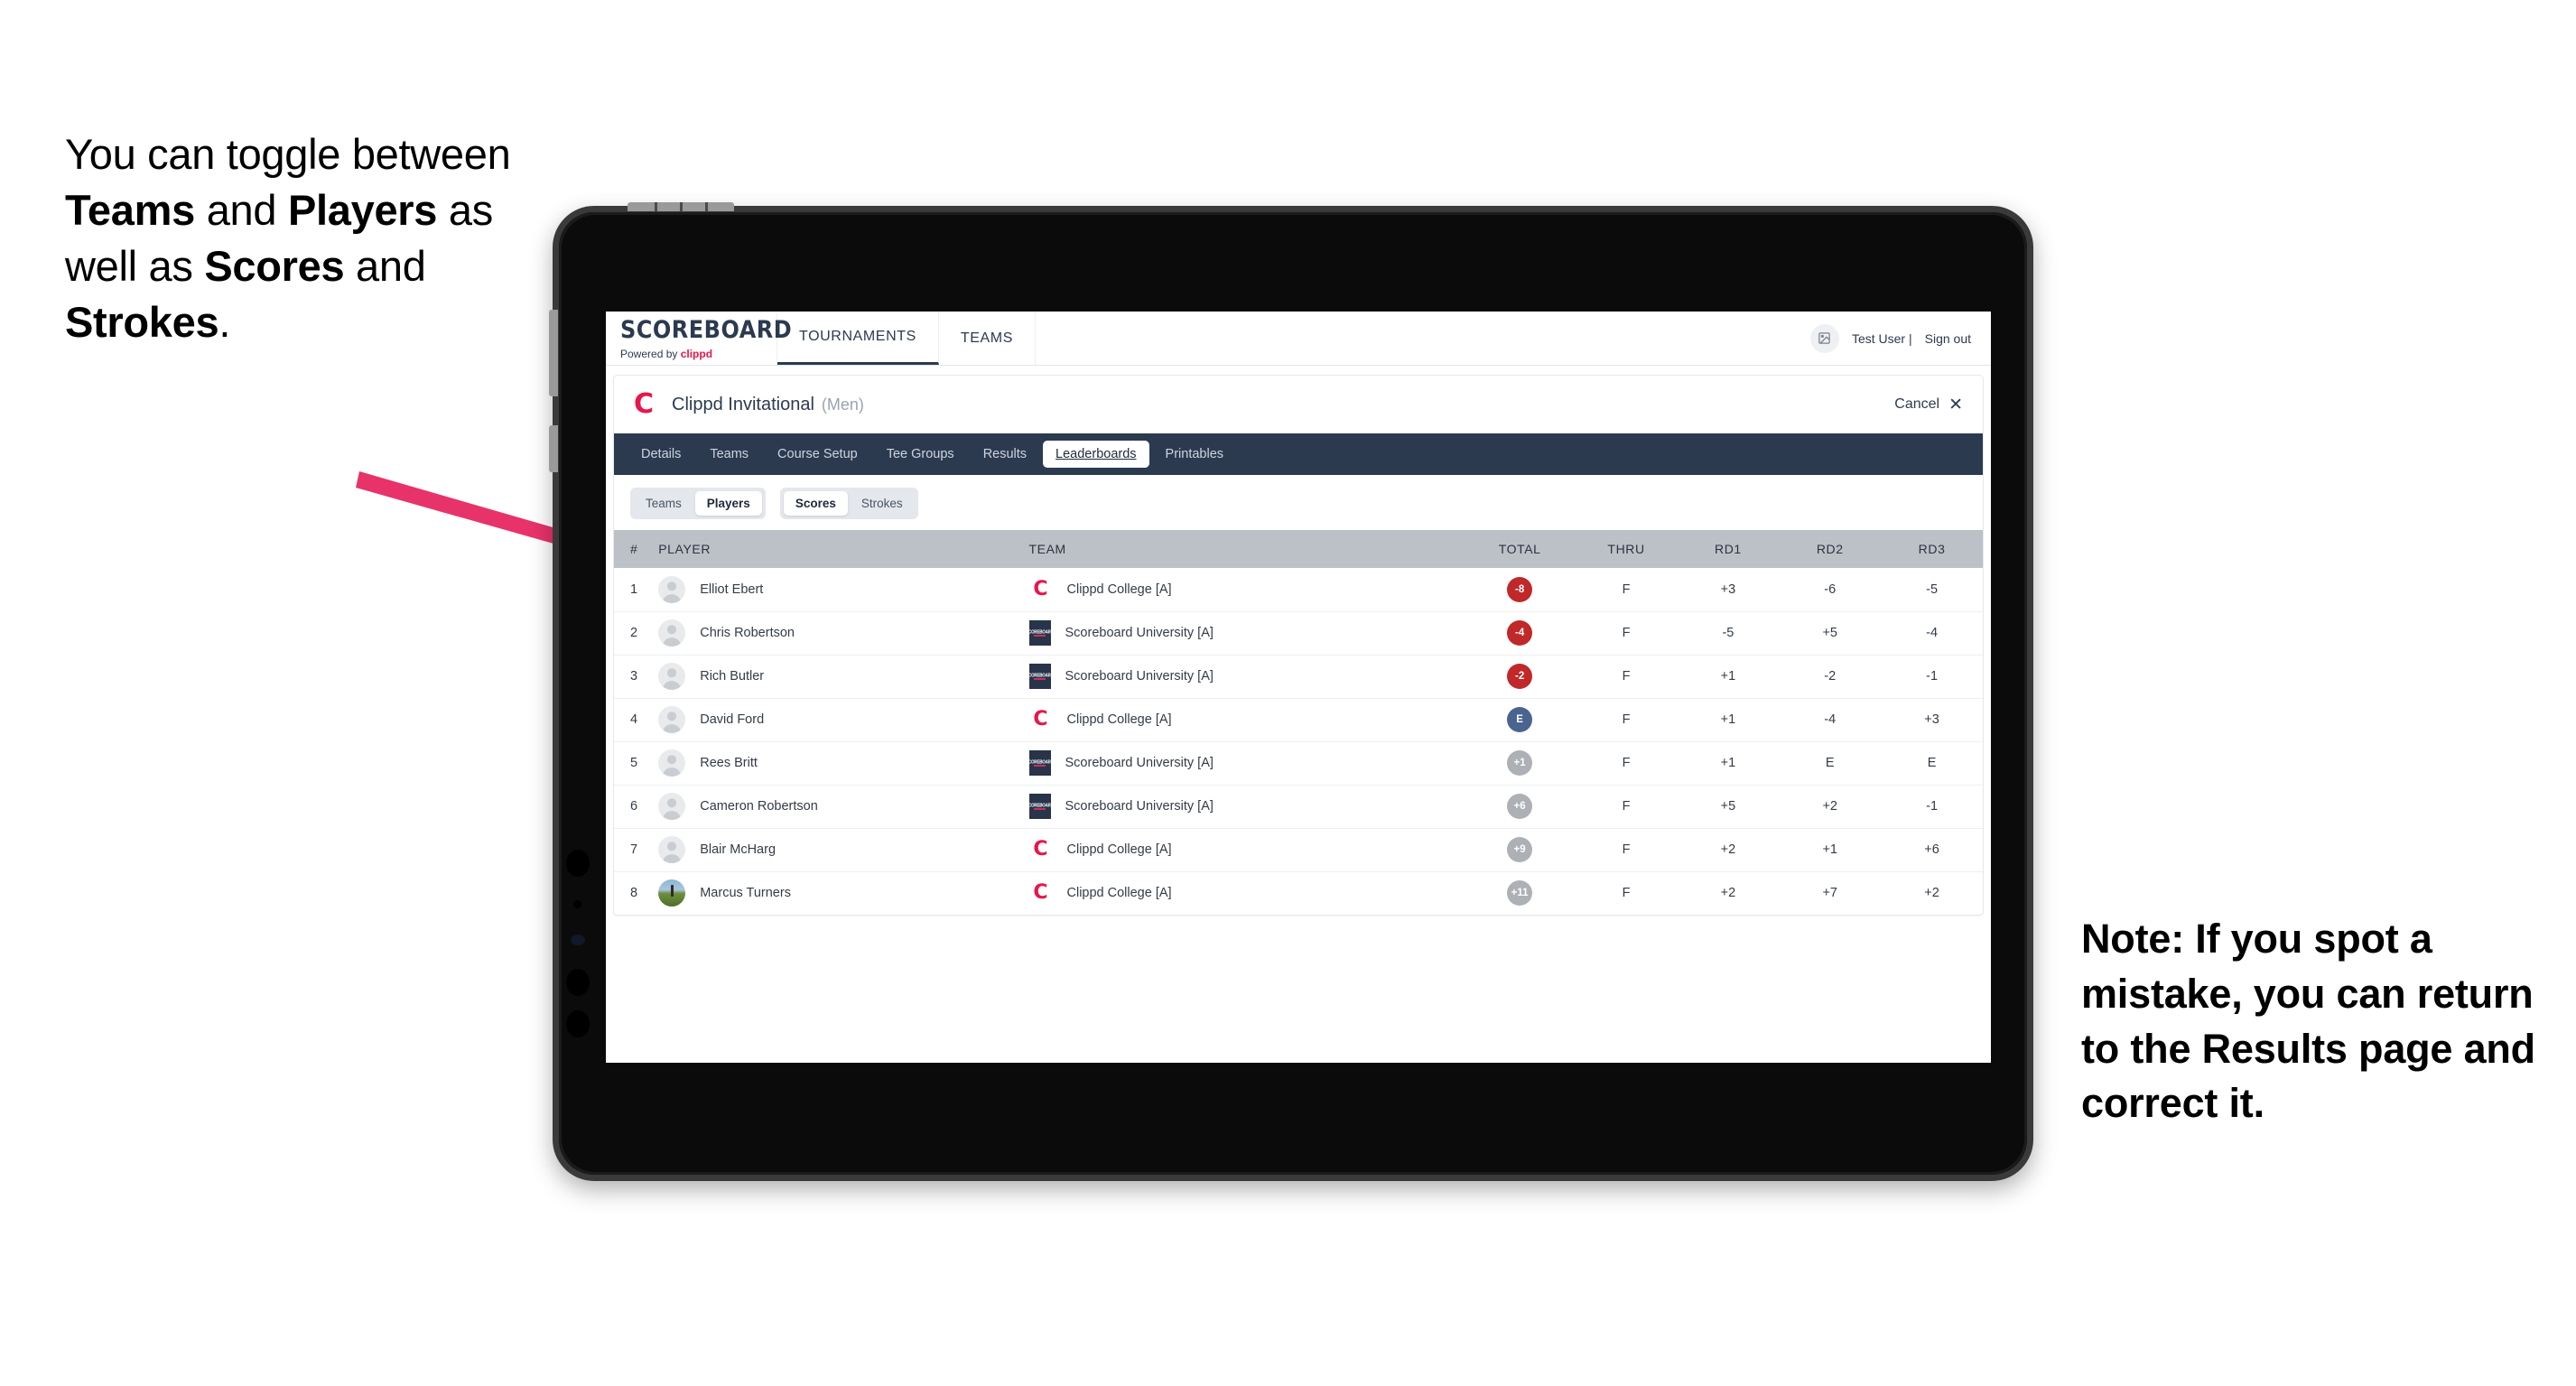 This screenshot has height=1386, width=2576. Describe the element at coordinates (636, 549) in the screenshot. I see `column-header-rank: #` at that location.